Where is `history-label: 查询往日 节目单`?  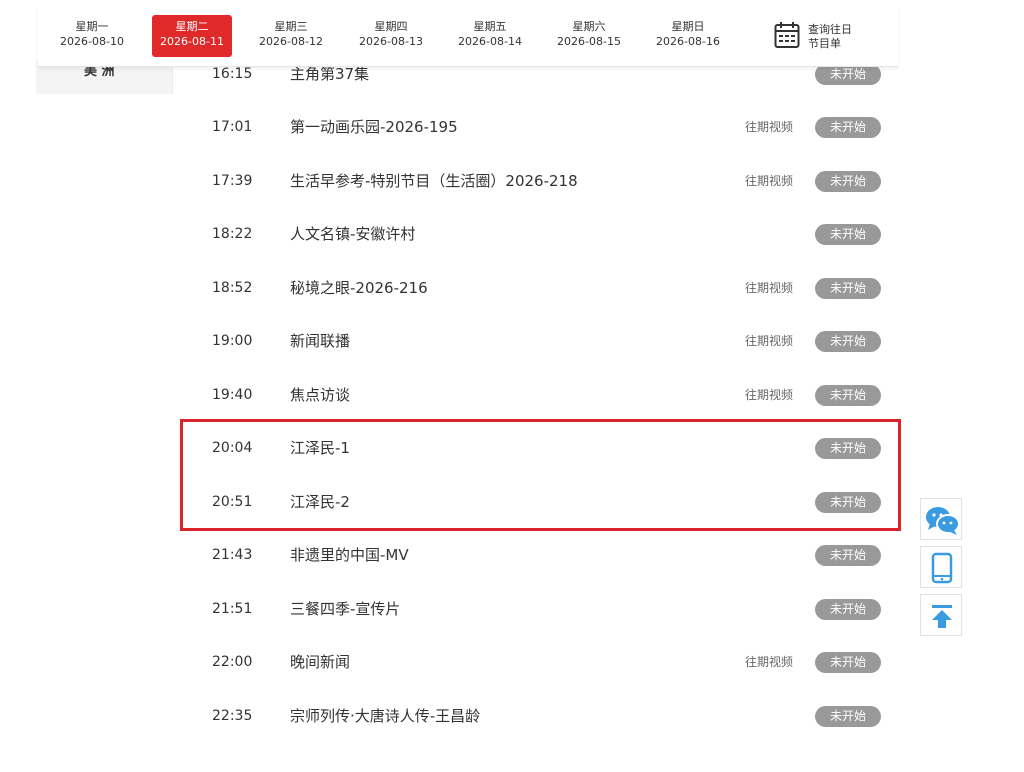
history-label: 查询往日 节目单 is located at coordinates (838, 37).